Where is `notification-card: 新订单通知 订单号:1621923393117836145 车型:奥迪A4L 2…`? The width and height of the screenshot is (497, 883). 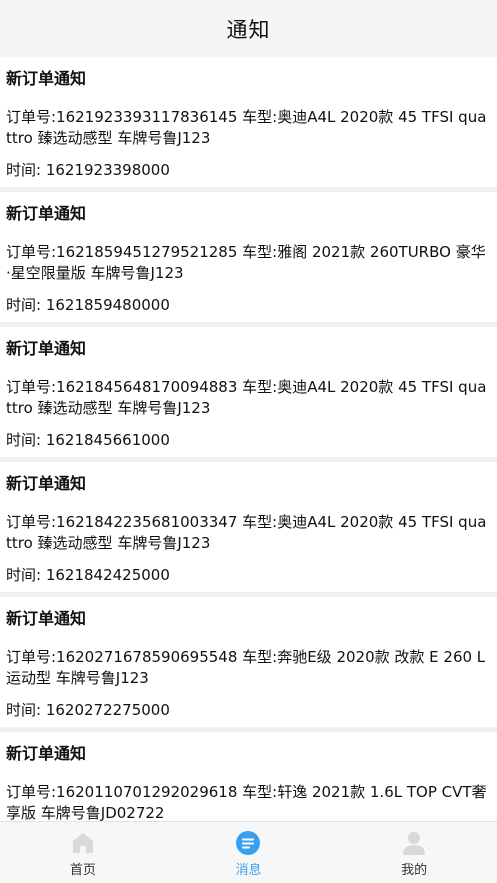
notification-card: 新订单通知 订单号:1621923393117836145 车型:奥迪A4L 2… is located at coordinates (248, 122).